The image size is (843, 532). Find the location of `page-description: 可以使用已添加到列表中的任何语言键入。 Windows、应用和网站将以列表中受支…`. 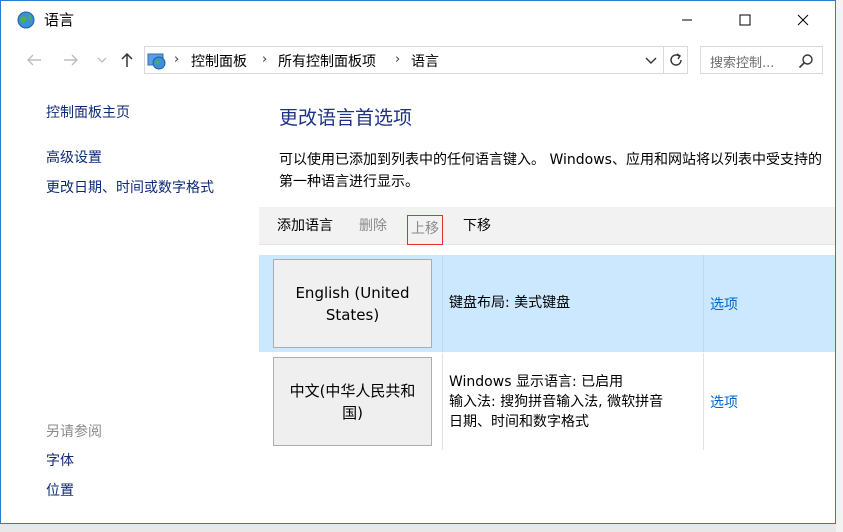

page-description: 可以使用已添加到列表中的任何语言键入。 Windows、应用和网站将以列表中受支… is located at coordinates (550, 171).